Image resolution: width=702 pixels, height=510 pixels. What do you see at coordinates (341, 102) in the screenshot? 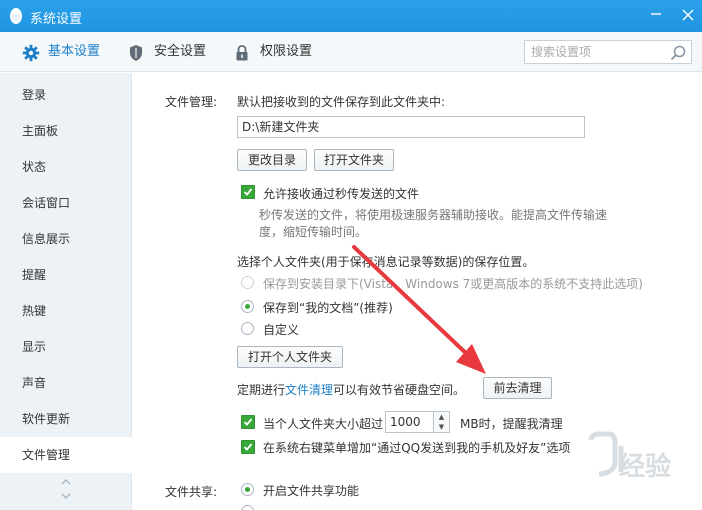
I see `save-folder-intro: 默认把接收到的文件保存到此文件夹中:` at bounding box center [341, 102].